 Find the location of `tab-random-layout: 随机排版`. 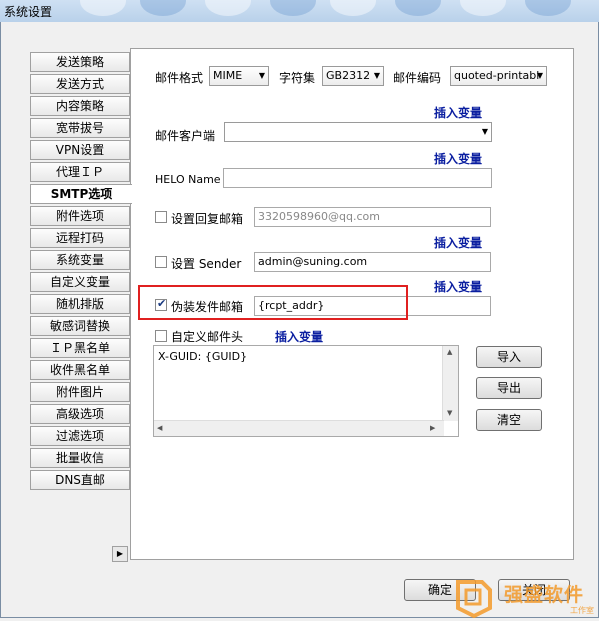

tab-random-layout: 随机排版 is located at coordinates (80, 304).